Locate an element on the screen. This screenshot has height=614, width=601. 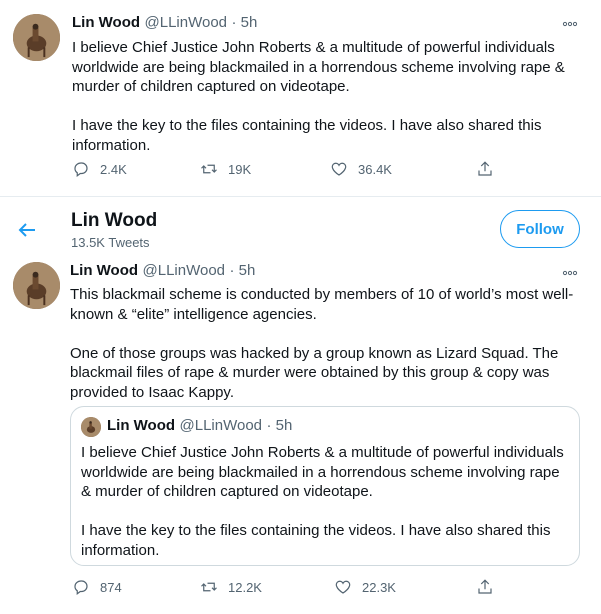
reply-button: 2.4K is located at coordinates (136, 169).